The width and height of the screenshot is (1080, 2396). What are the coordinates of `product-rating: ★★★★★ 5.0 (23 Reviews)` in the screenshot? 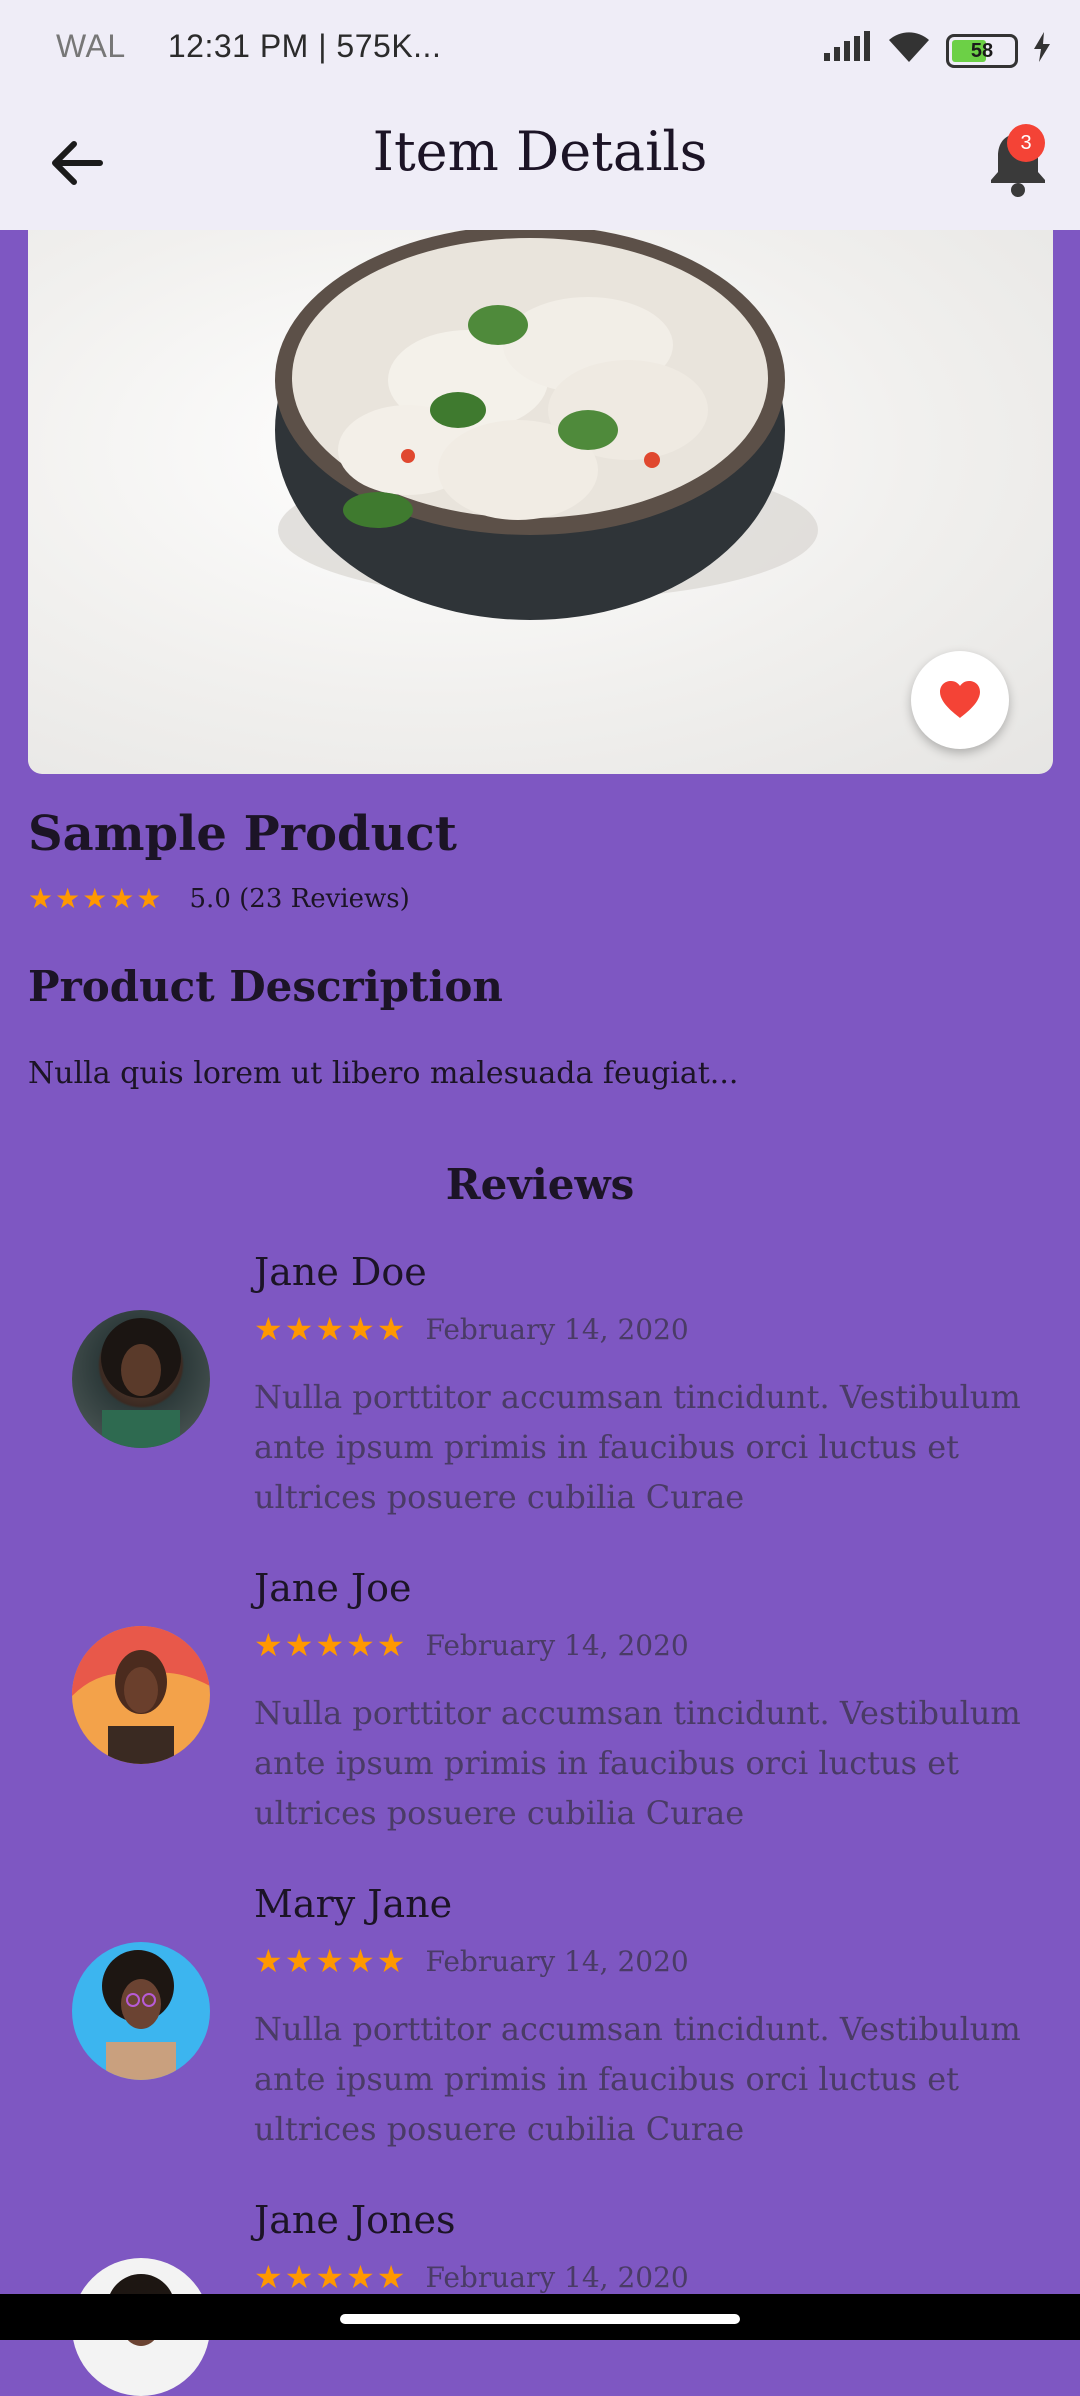 It's located at (219, 898).